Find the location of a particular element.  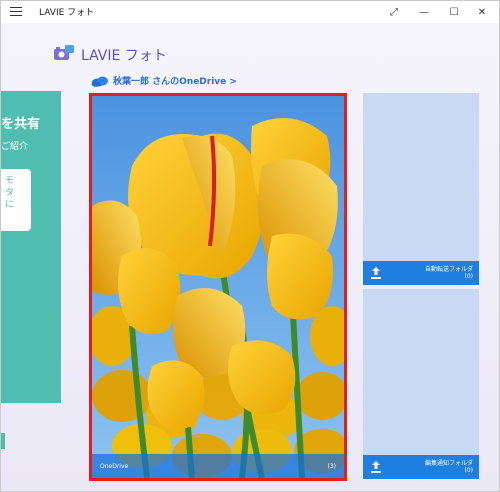

share-promo-card: モ タ に is located at coordinates (16, 200).